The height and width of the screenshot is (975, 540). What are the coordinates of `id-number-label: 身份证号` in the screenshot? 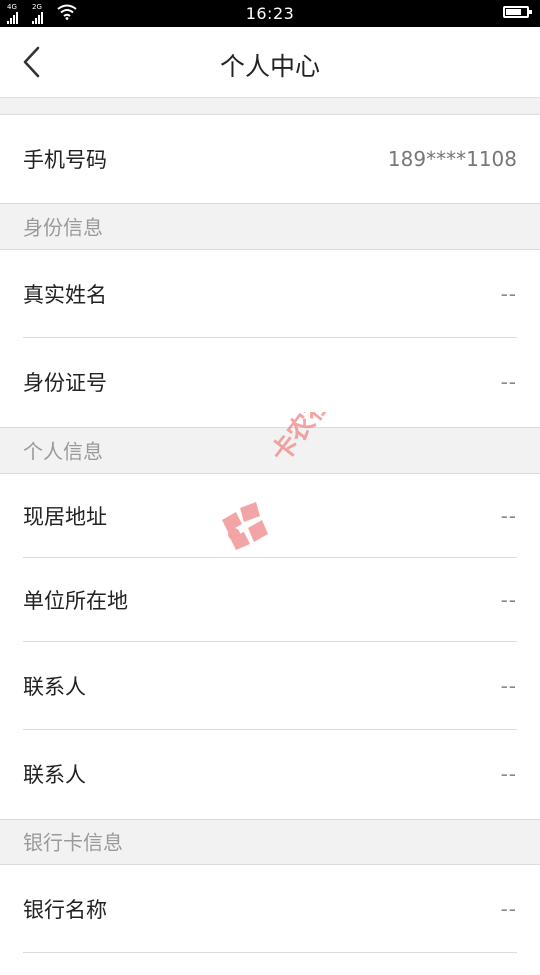 It's located at (65, 383).